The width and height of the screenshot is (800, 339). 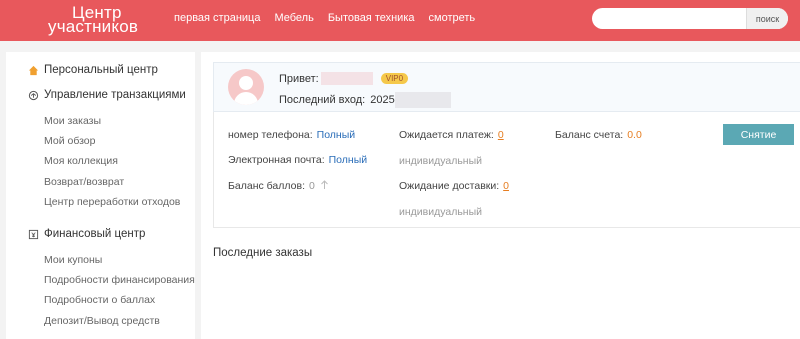 What do you see at coordinates (441, 212) in the screenshot?
I see `individual-label-2: индивидуальный` at bounding box center [441, 212].